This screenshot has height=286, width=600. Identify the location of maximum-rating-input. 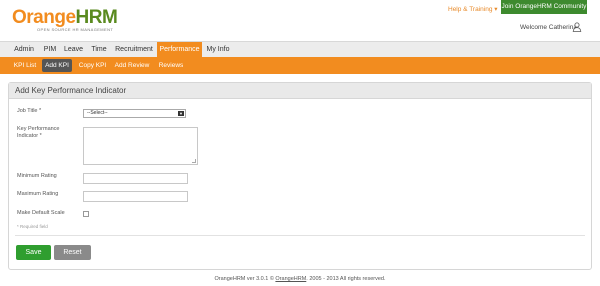
(135, 196).